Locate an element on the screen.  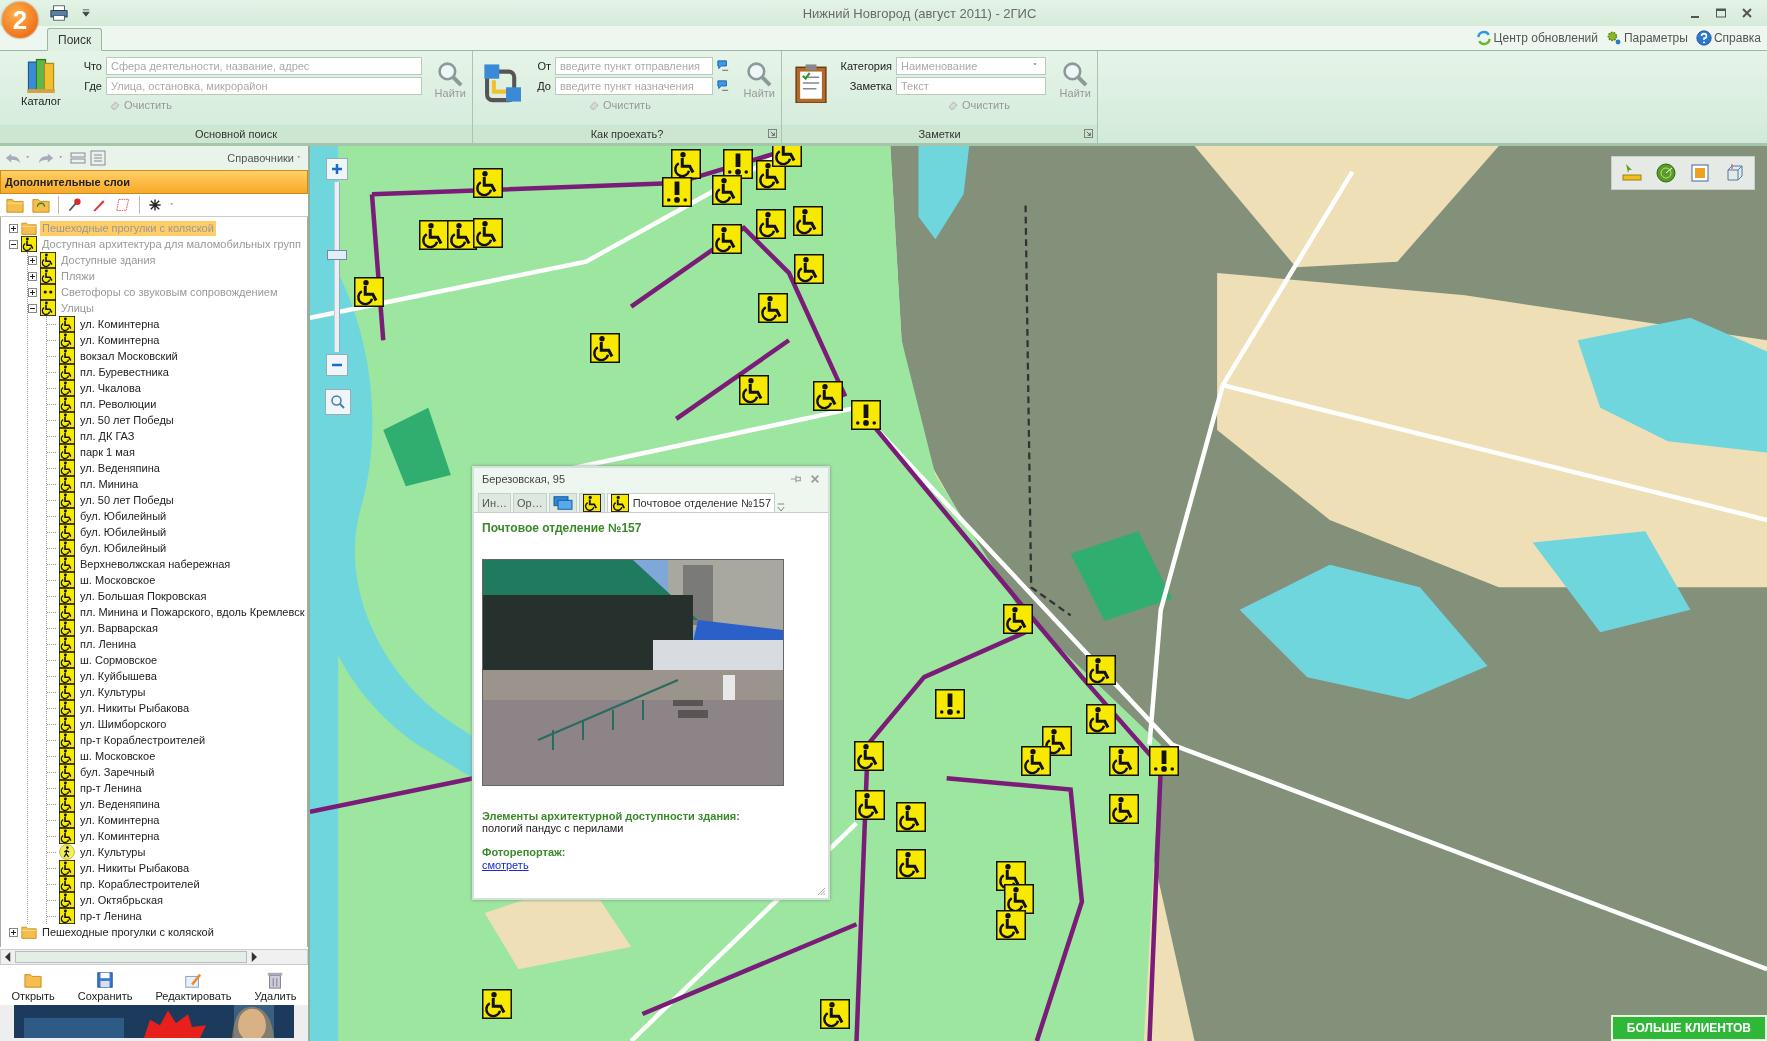
tree-item: ул. Большая Покровская is located at coordinates (143, 596).